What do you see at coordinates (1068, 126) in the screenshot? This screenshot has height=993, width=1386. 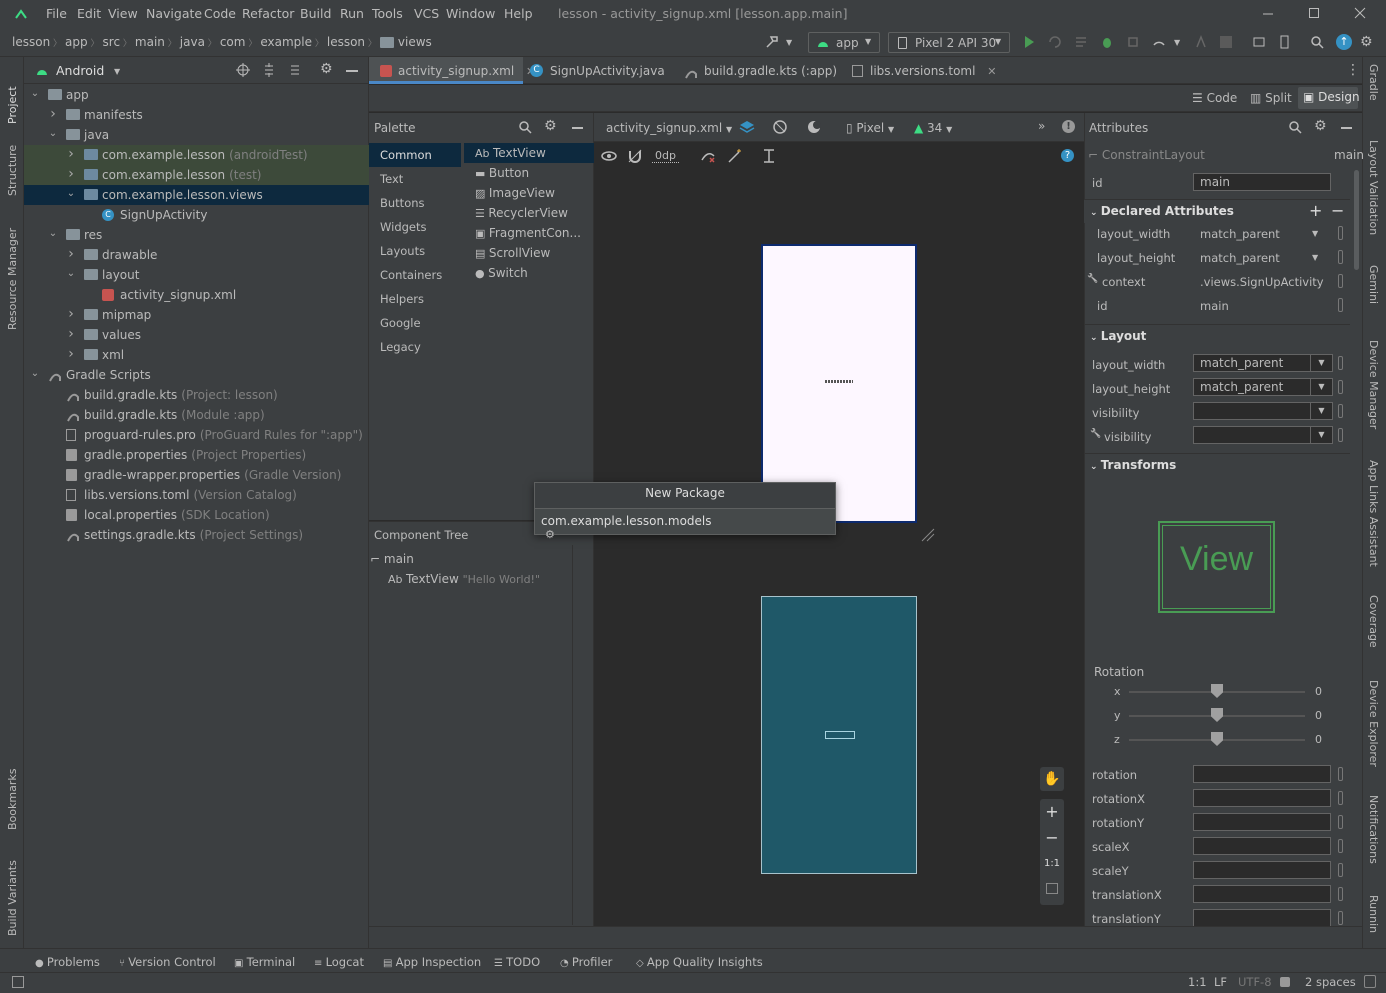 I see `warning-icon: !` at bounding box center [1068, 126].